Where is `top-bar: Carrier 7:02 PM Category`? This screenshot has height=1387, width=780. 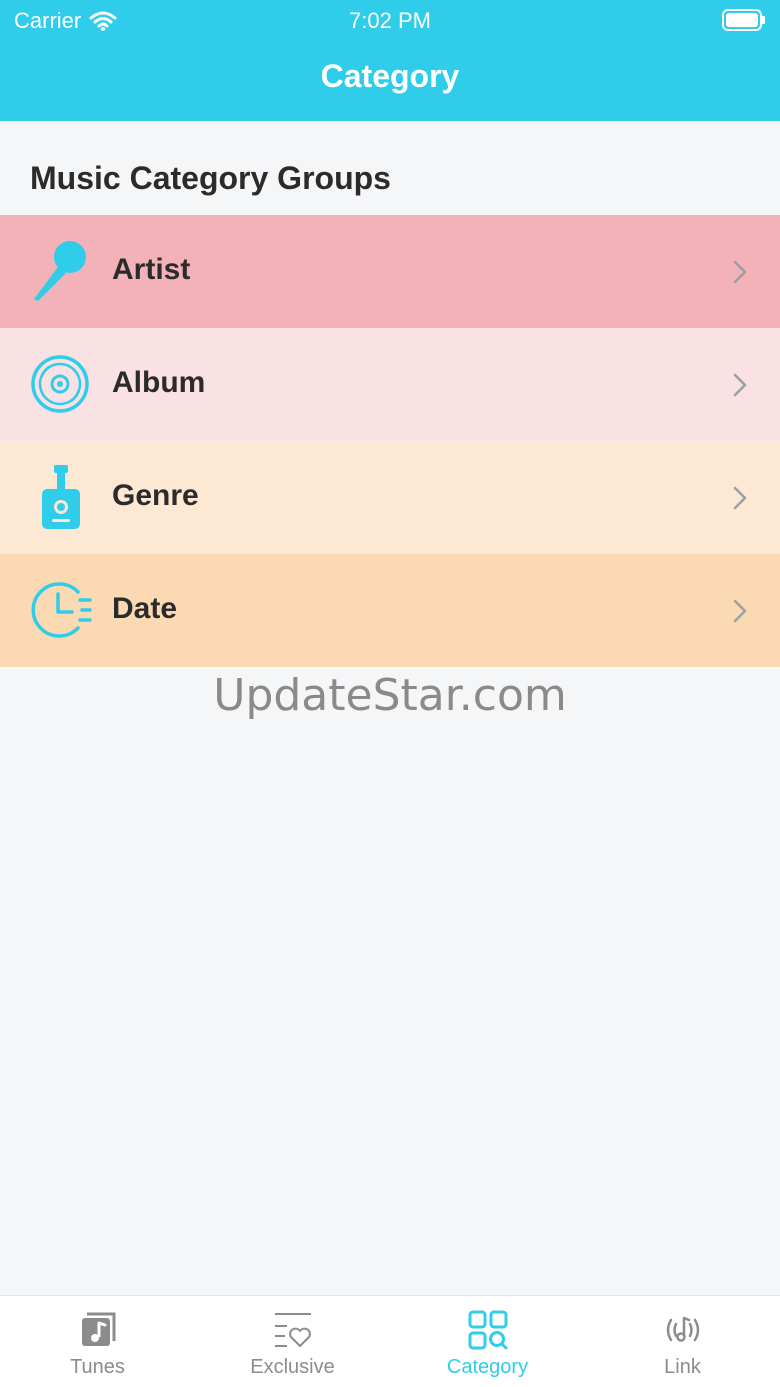
top-bar: Carrier 7:02 PM Category is located at coordinates (390, 60).